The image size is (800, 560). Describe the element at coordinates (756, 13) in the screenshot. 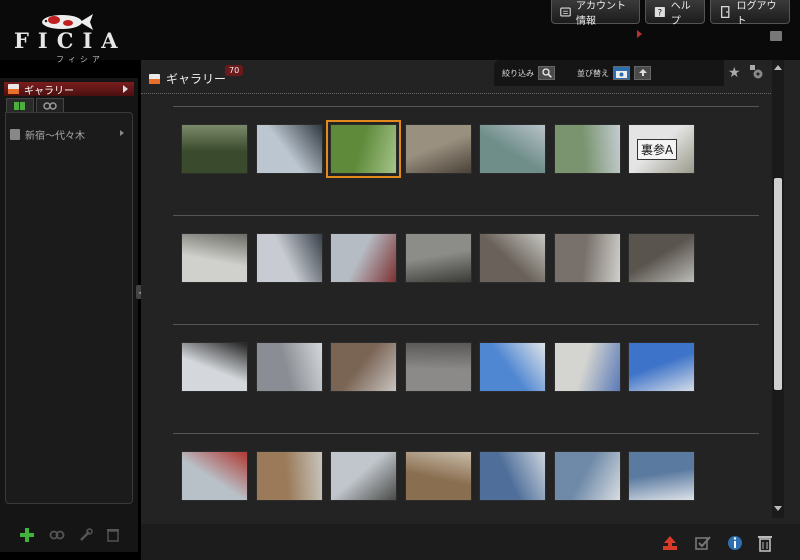

I see `logout-label: ログアウト` at that location.